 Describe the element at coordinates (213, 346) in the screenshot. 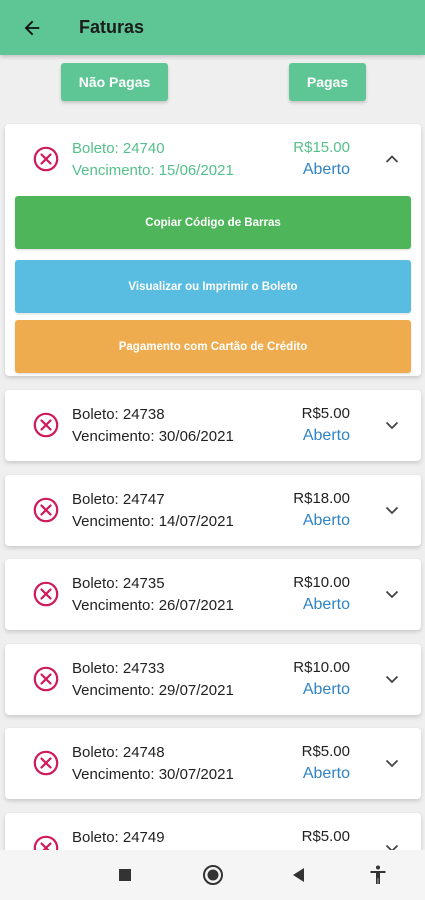

I see `credit-card-payment-button: Pagamento com Cartão de Crédito` at that location.